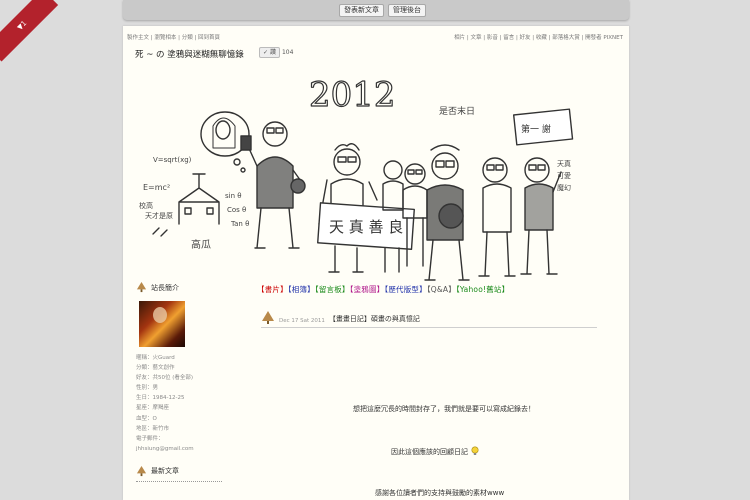 This screenshot has height=500, width=750. Describe the element at coordinates (482, 289) in the screenshot. I see `nav-link-yahoo: 【Yahoo!舊站】` at that location.